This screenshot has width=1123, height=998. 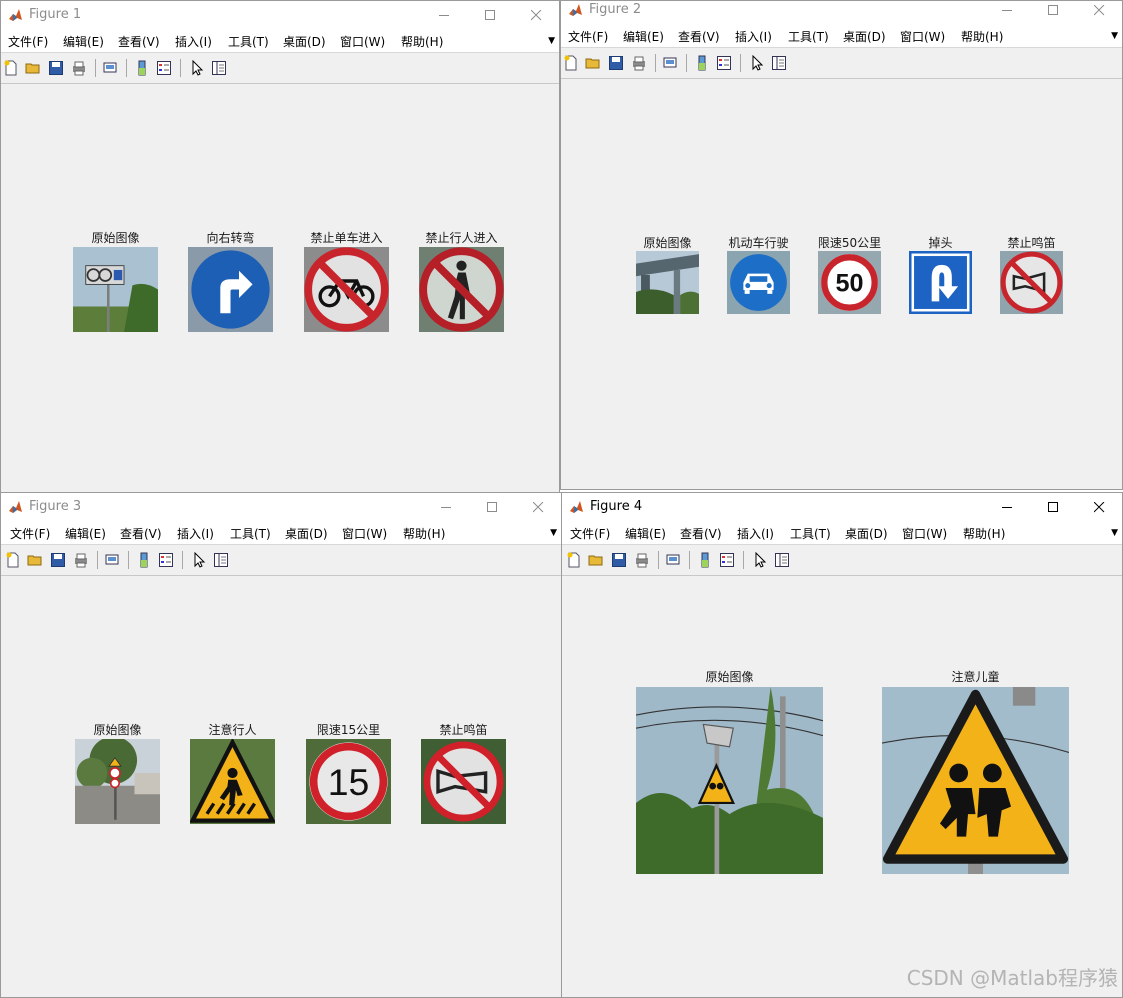 What do you see at coordinates (281, 507) in the screenshot?
I see `title-bar: Figure 3` at bounding box center [281, 507].